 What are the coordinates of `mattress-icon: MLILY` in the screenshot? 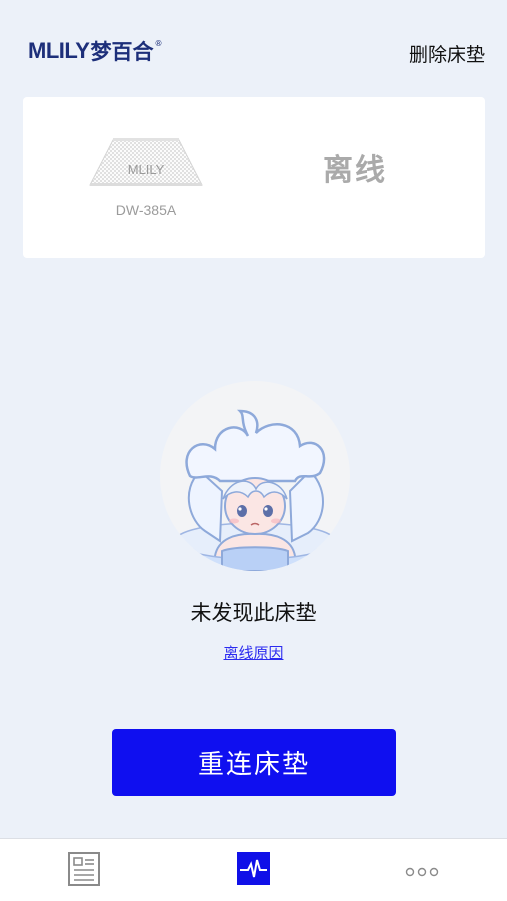 It's located at (146, 162).